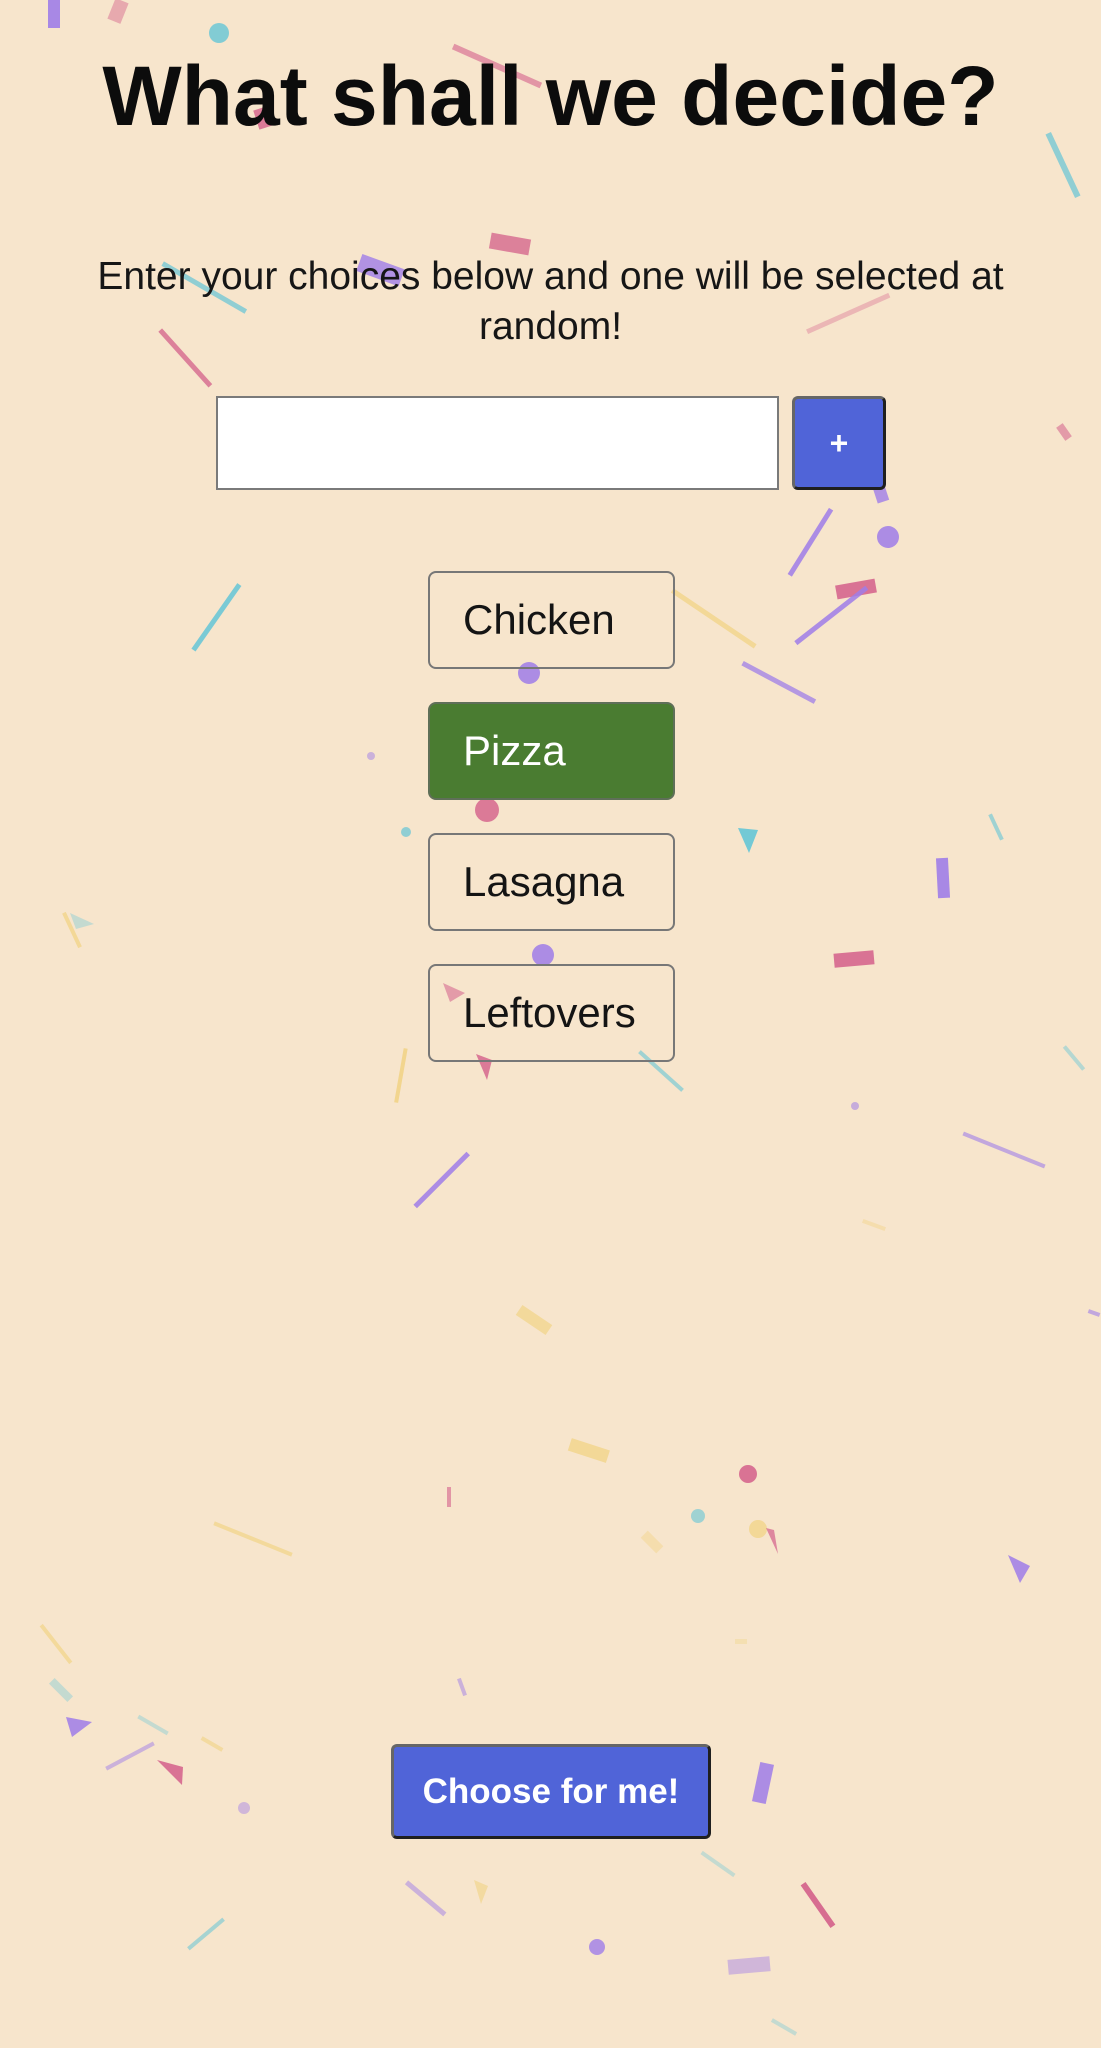 The height and width of the screenshot is (2048, 1101). What do you see at coordinates (497, 443) in the screenshot?
I see `choice-input` at bounding box center [497, 443].